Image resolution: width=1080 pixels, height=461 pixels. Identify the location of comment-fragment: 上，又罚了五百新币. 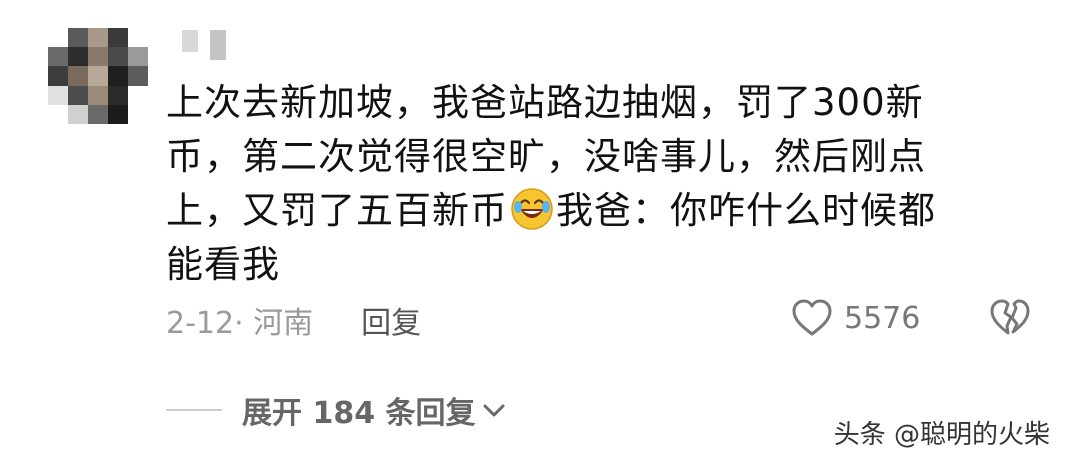
(337, 210).